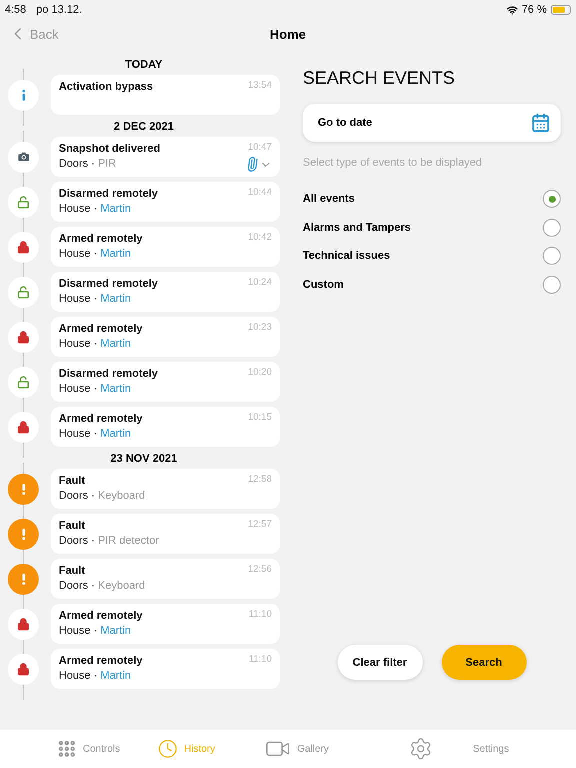 The width and height of the screenshot is (576, 768). What do you see at coordinates (59, 10) in the screenshot?
I see `status-date: po 13.12.` at bounding box center [59, 10].